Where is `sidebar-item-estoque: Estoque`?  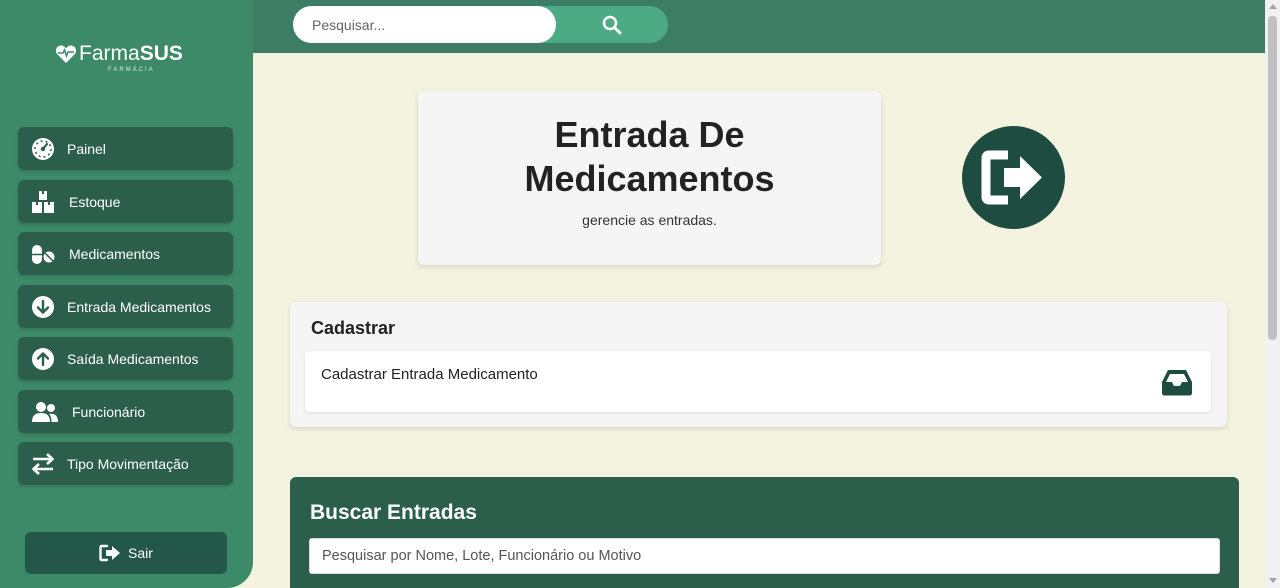 sidebar-item-estoque: Estoque is located at coordinates (125, 201).